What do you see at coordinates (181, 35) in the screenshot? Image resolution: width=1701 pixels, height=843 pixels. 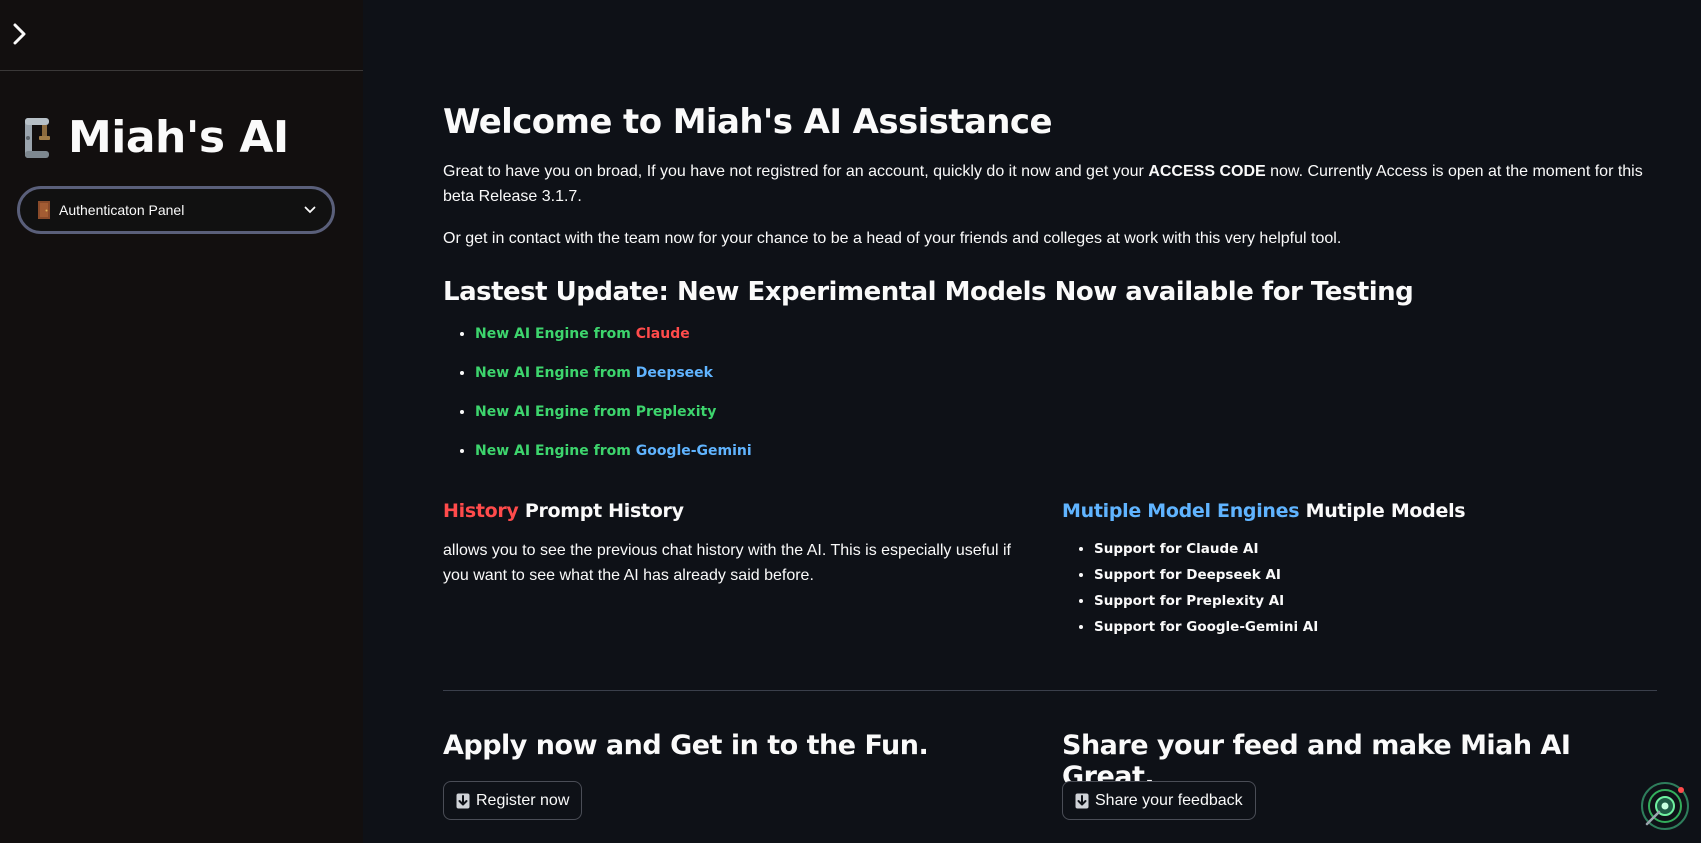 I see `sidebar-header` at bounding box center [181, 35].